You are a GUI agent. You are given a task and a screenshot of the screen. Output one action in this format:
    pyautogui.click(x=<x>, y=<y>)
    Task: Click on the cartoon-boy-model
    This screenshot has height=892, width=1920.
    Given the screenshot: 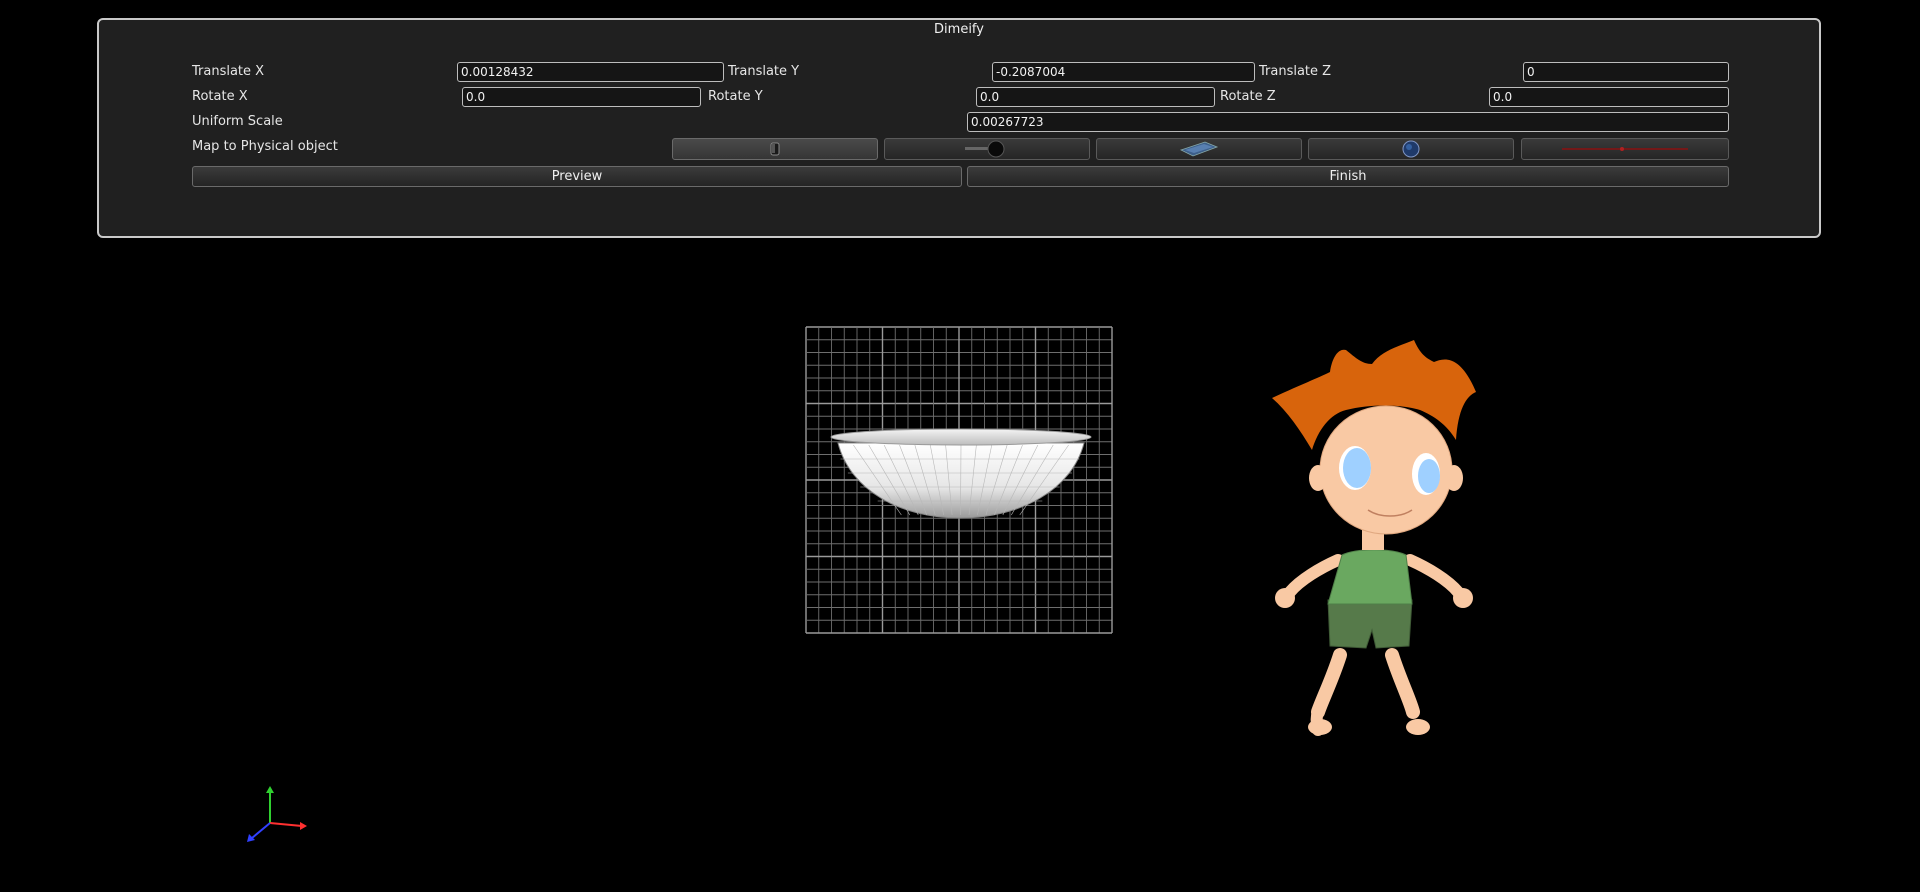 What is the action you would take?
    pyautogui.click(x=1374, y=538)
    